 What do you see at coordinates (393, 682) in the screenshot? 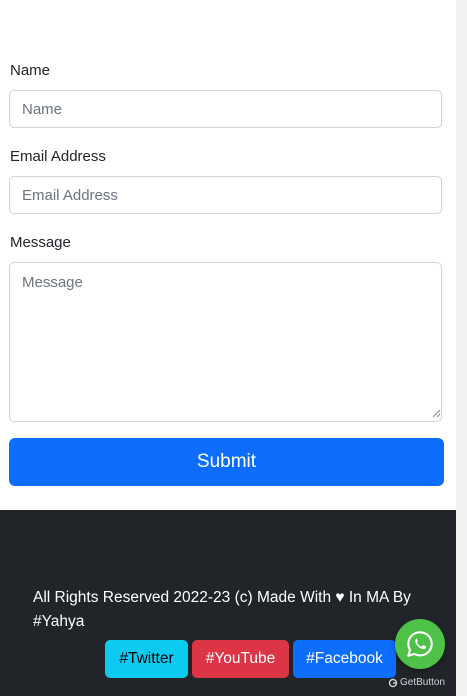
I see `getbutton-logo-icon` at bounding box center [393, 682].